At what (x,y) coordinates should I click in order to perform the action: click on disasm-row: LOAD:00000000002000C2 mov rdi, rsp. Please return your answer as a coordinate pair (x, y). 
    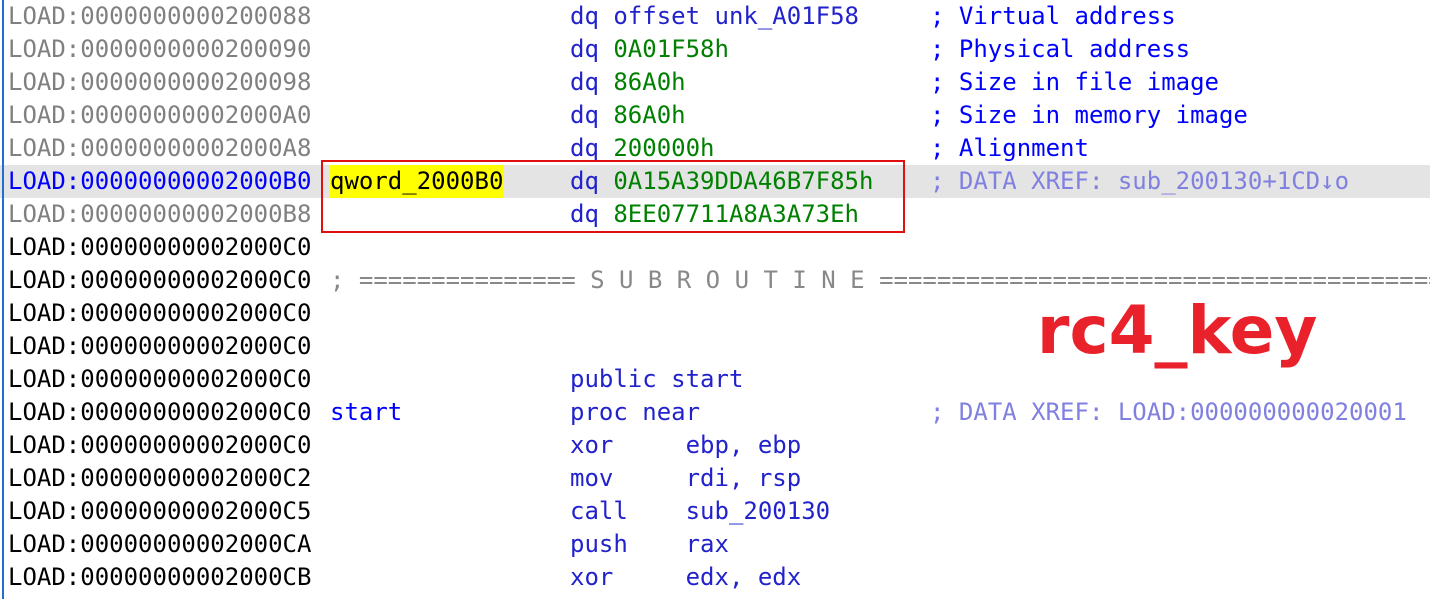
    Looking at the image, I should click on (715, 478).